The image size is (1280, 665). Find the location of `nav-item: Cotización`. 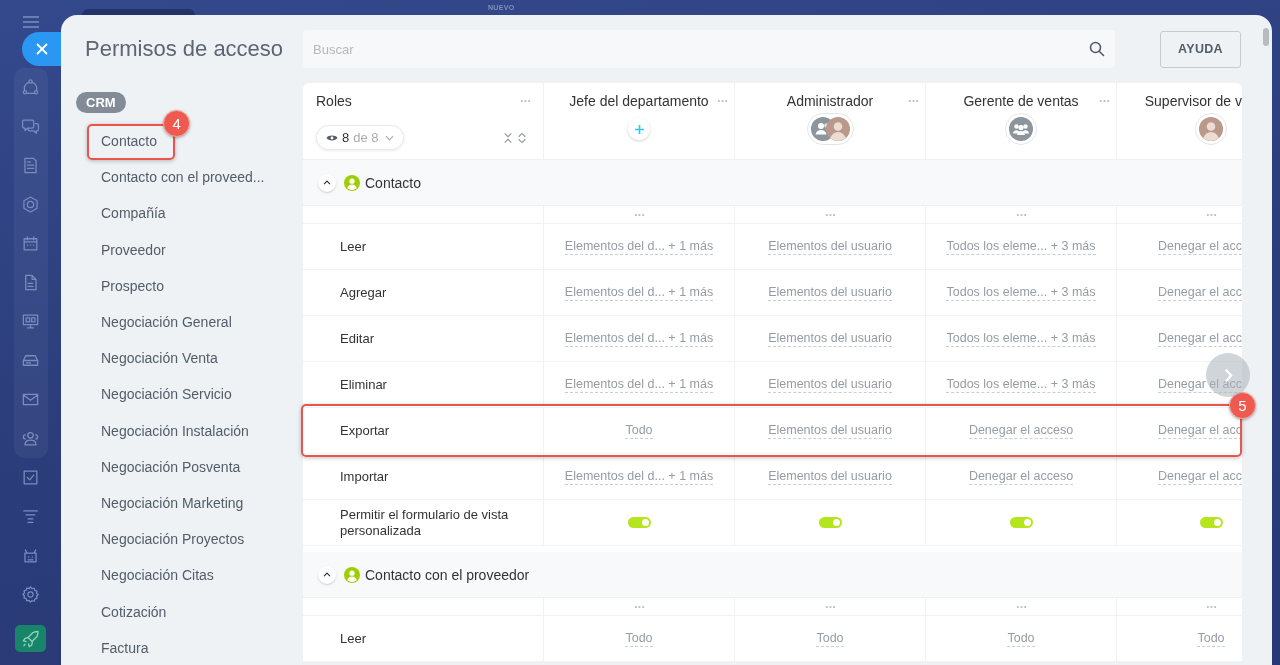

nav-item: Cotización is located at coordinates (134, 611).